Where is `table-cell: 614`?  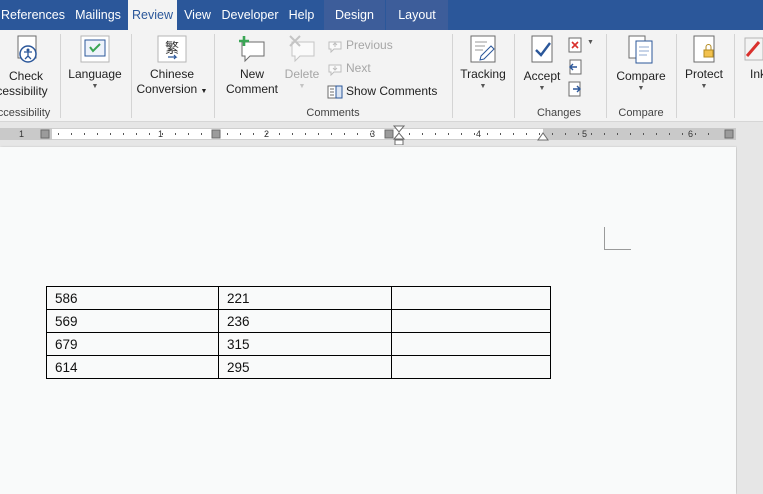 table-cell: 614 is located at coordinates (132, 367).